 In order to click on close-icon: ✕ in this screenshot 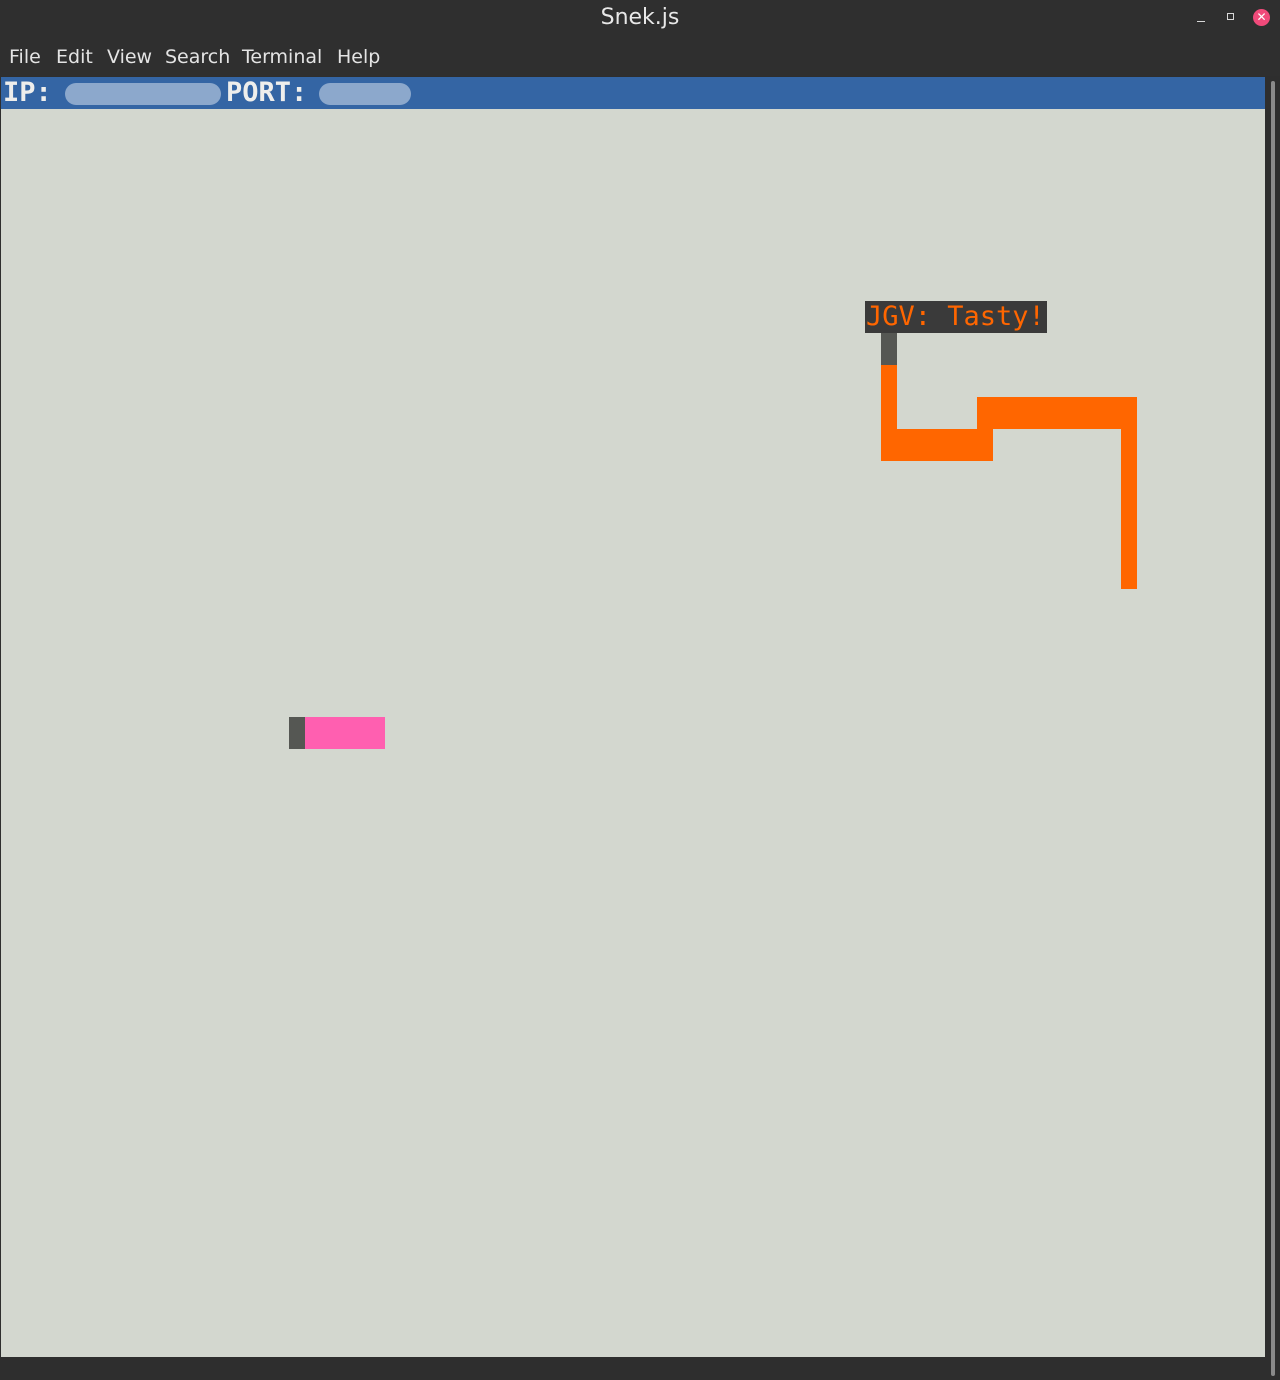, I will do `click(1261, 17)`.